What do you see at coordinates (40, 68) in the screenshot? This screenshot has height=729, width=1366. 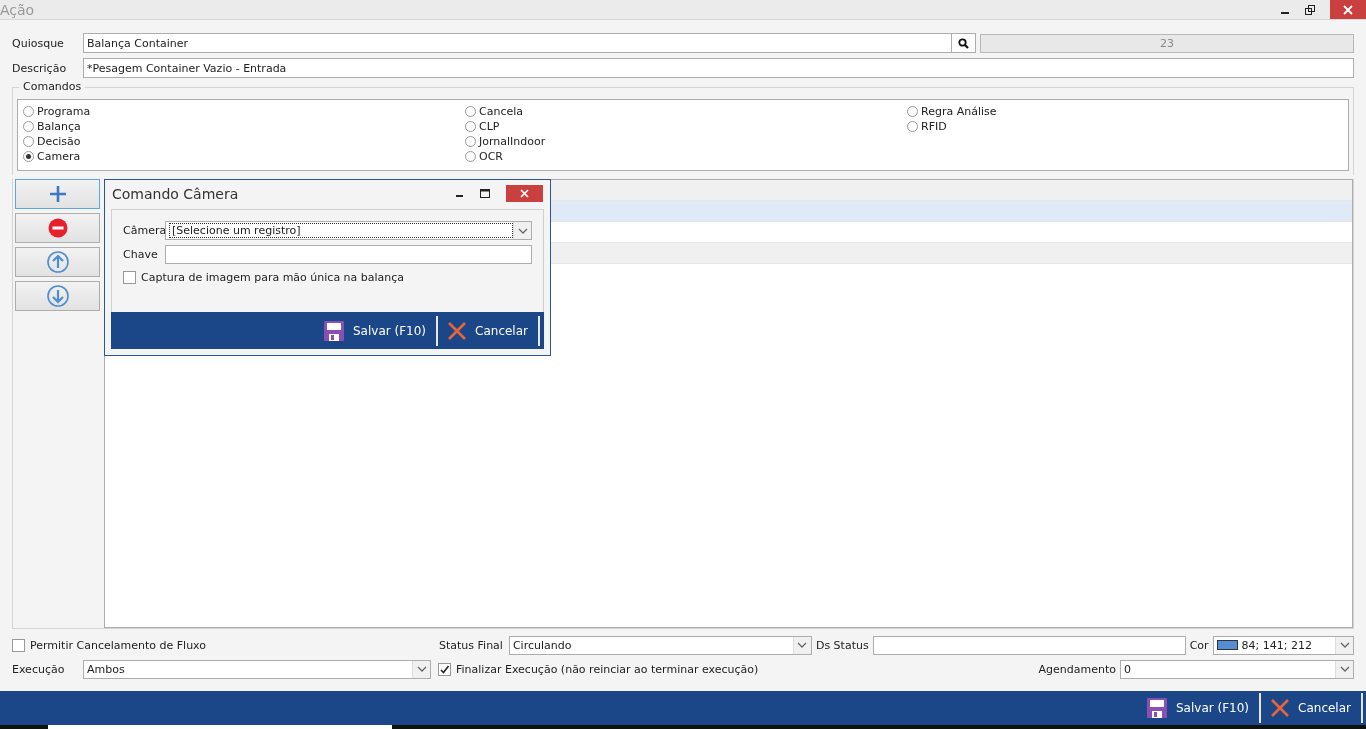 I see `field-label: Descrição` at bounding box center [40, 68].